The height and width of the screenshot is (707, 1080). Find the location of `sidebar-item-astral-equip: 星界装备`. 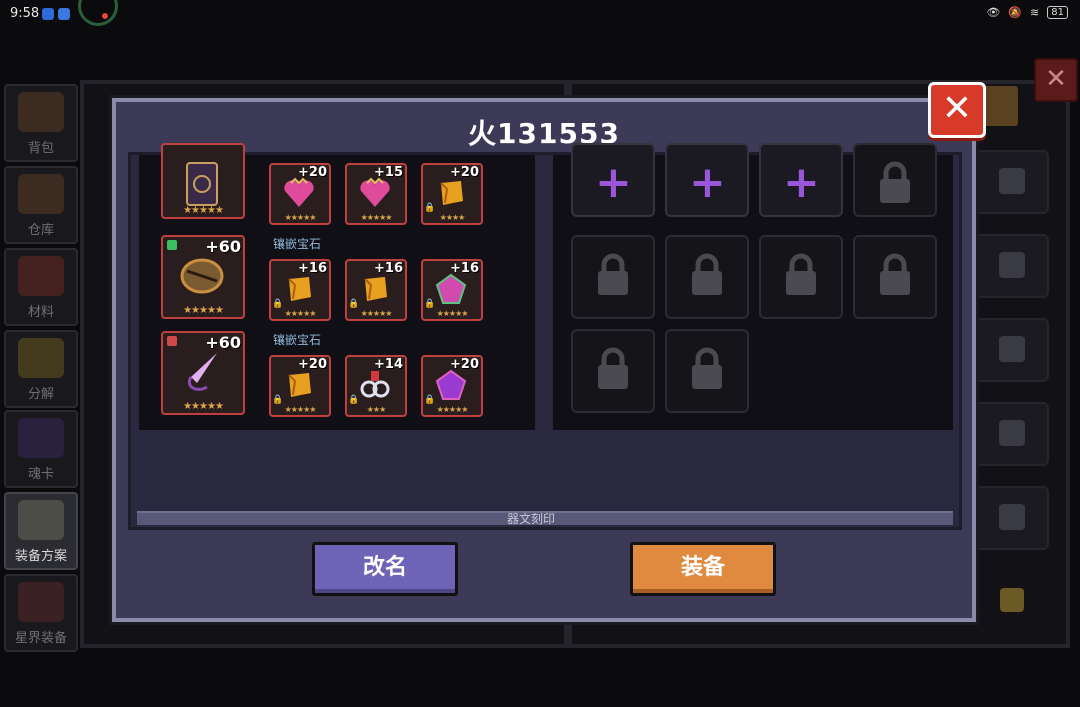

sidebar-item-astral-equip: 星界装备 is located at coordinates (41, 613).